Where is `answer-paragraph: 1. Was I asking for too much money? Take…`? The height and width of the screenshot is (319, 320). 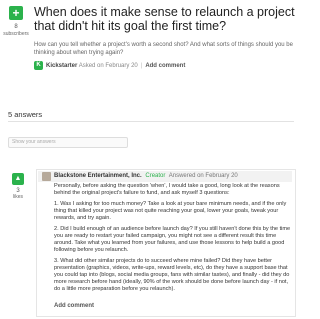 answer-paragraph: 1. Was I asking for too much money? Take… is located at coordinates (170, 211).